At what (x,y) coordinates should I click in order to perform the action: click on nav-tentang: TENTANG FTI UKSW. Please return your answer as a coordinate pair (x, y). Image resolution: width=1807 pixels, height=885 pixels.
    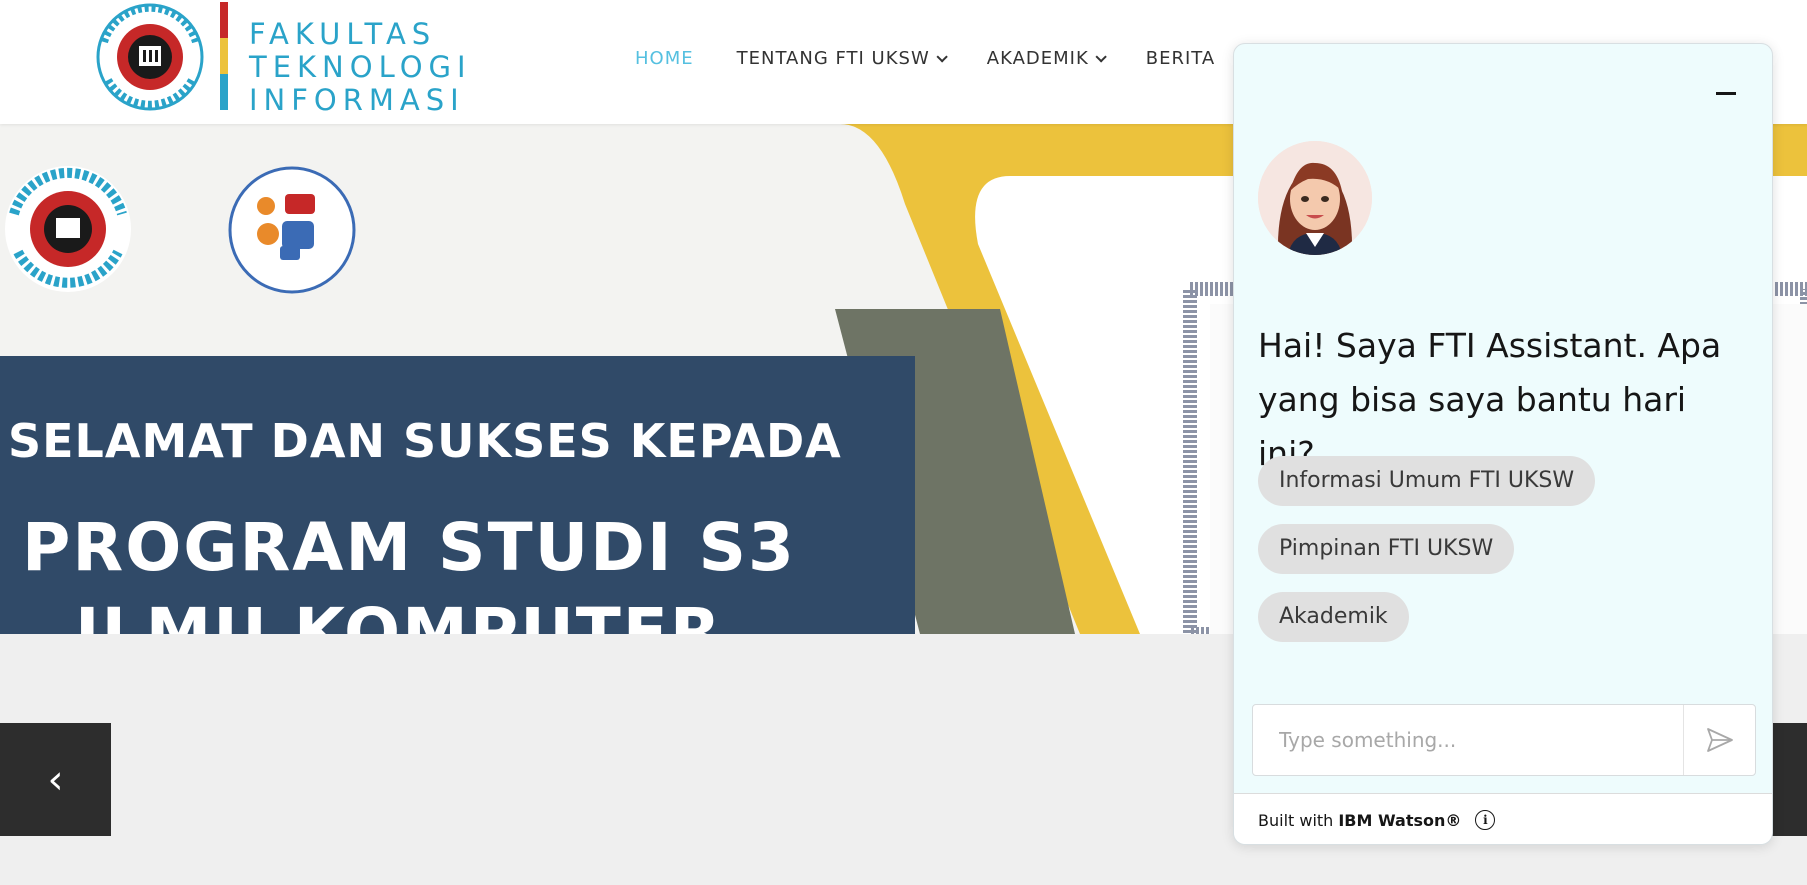
    Looking at the image, I should click on (842, 58).